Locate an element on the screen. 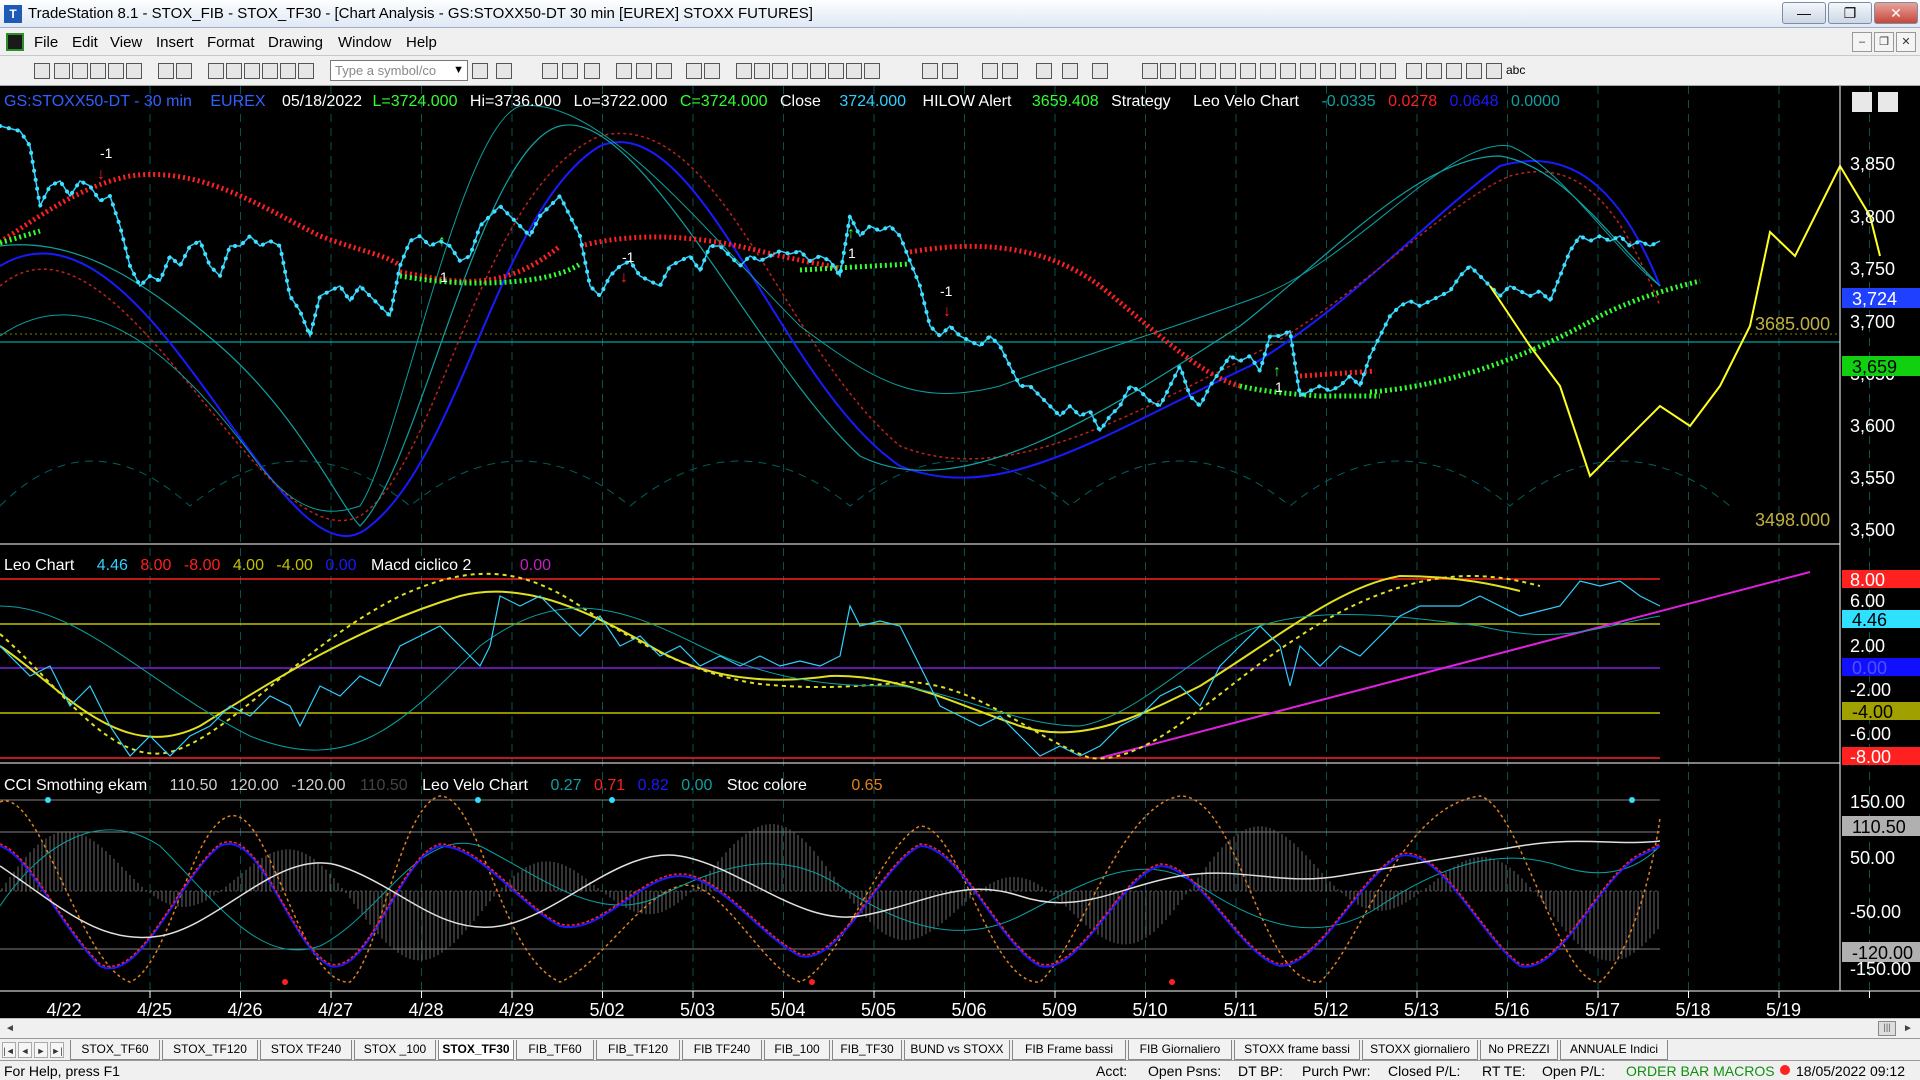  tab-stox-tf240: STOX TF240 is located at coordinates (306, 1050).